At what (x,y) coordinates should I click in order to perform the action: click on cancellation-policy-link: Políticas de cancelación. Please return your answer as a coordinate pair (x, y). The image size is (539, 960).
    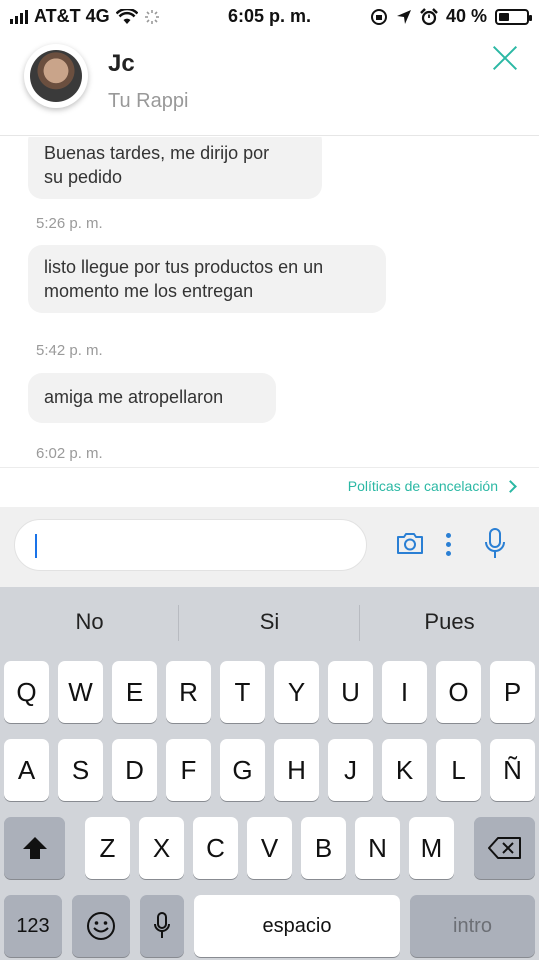
    Looking at the image, I should click on (432, 486).